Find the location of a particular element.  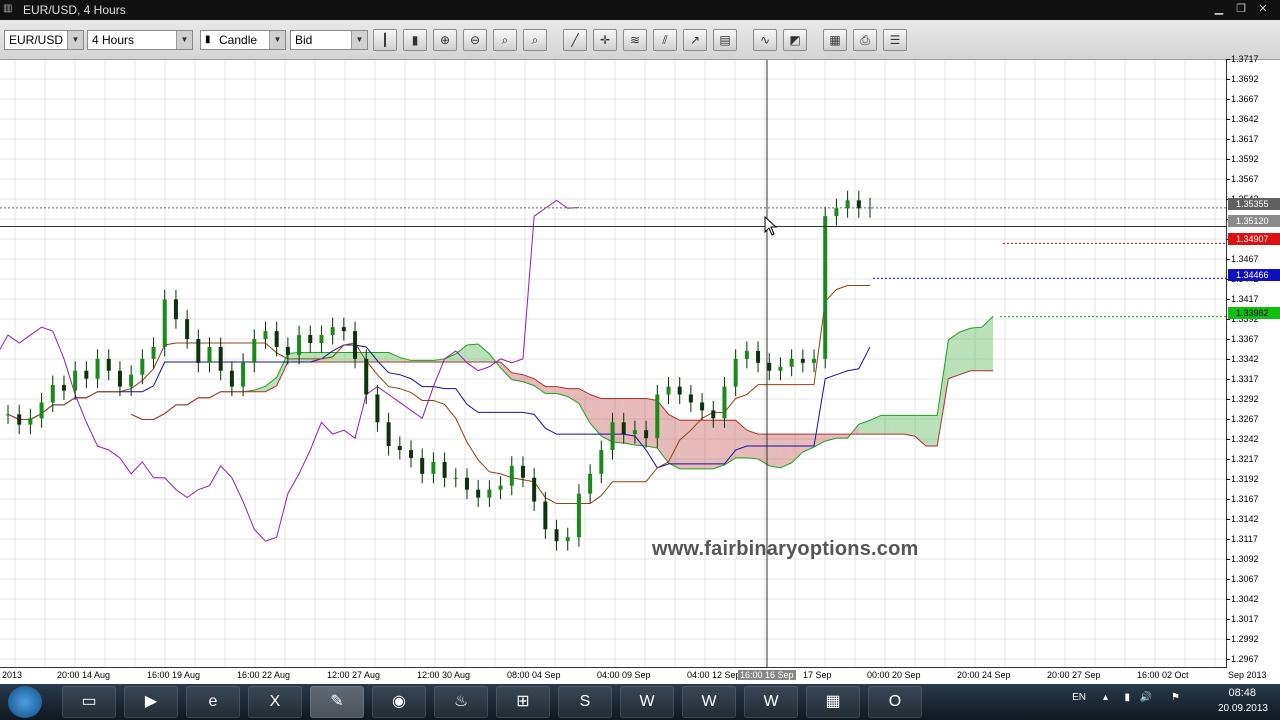

price-tick-label: 1.3192 is located at coordinates (1242, 479).